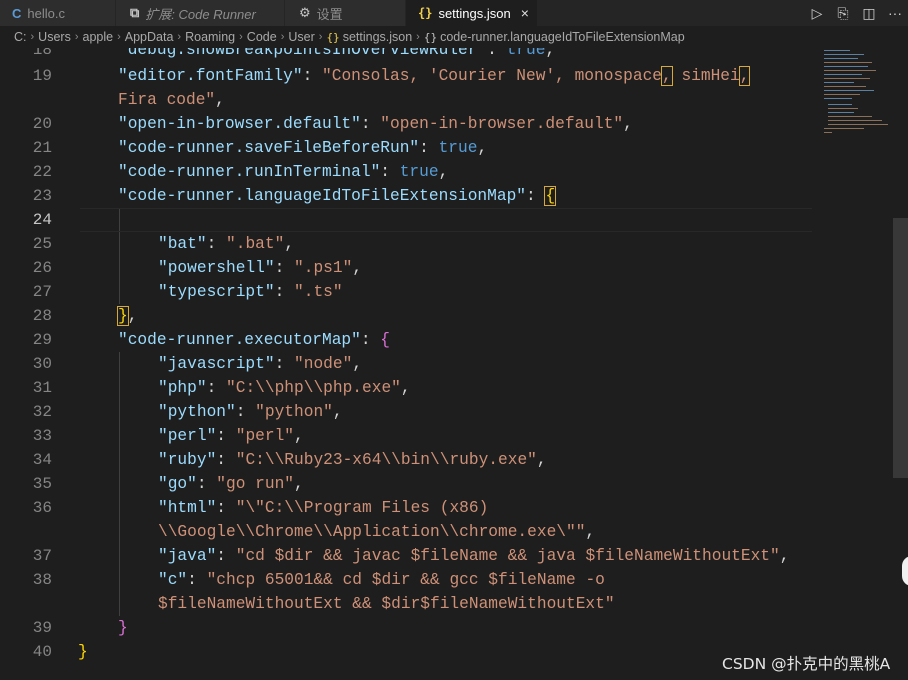 This screenshot has width=908, height=680. Describe the element at coordinates (58, 13) in the screenshot. I see `tab-hello-c: C hello.c` at that location.